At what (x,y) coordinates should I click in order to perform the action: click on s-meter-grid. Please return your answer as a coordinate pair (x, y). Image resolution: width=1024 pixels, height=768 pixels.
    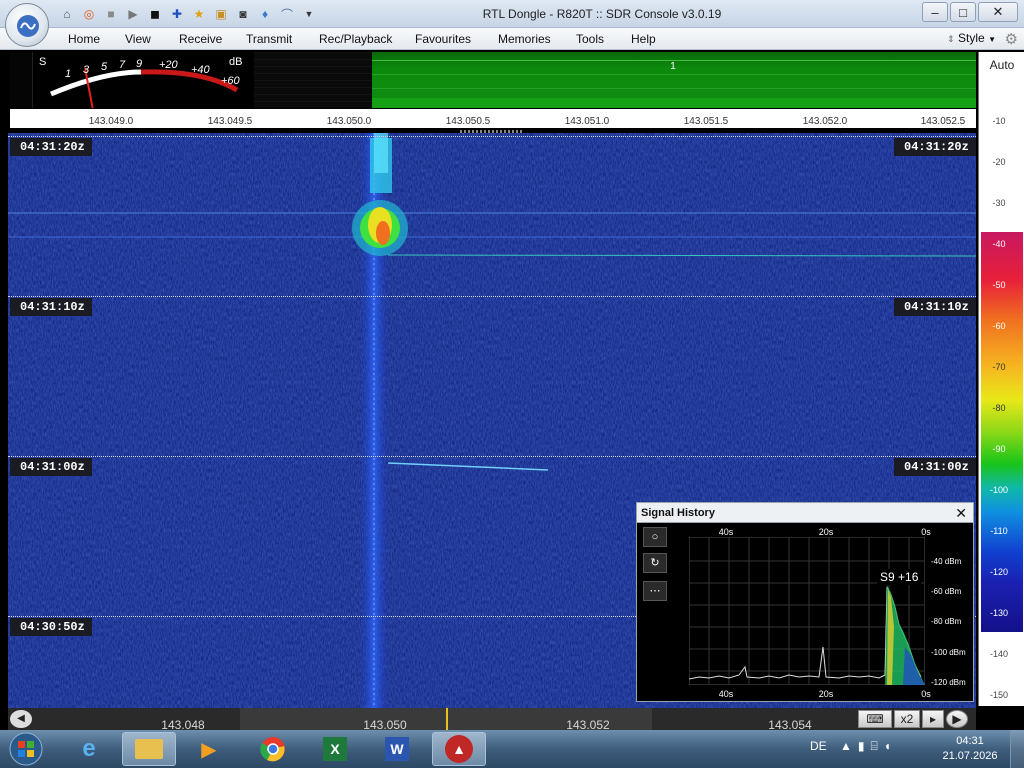
    Looking at the image, I should click on (313, 80).